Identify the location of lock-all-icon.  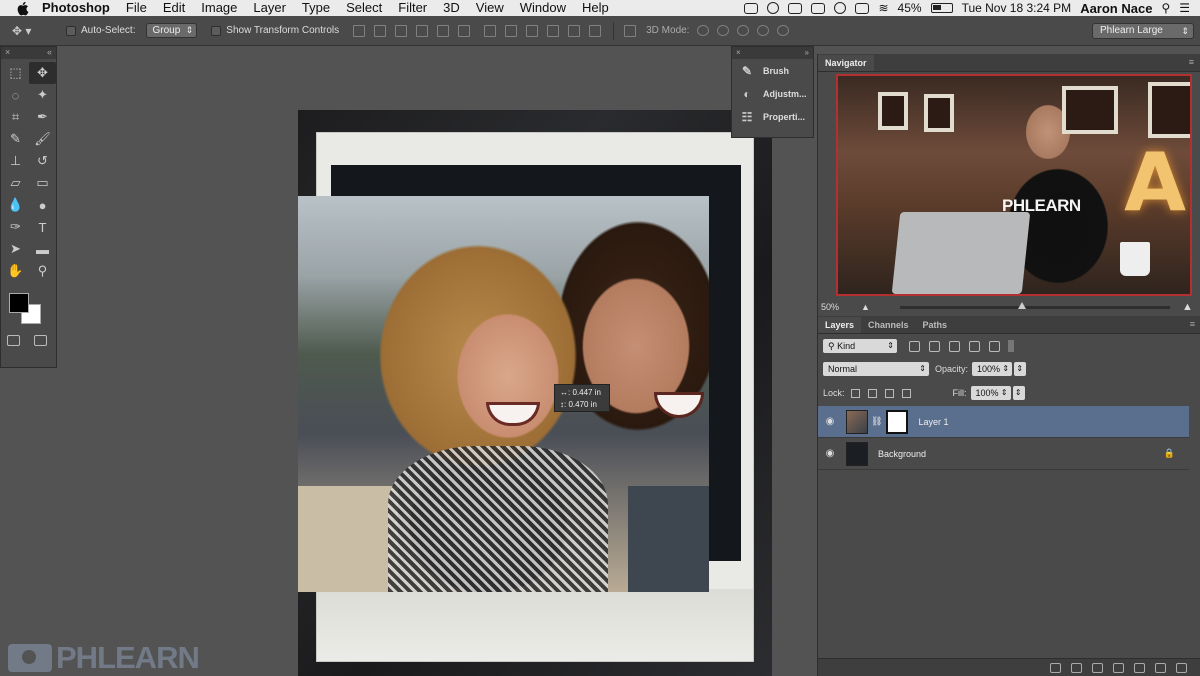
(906, 393).